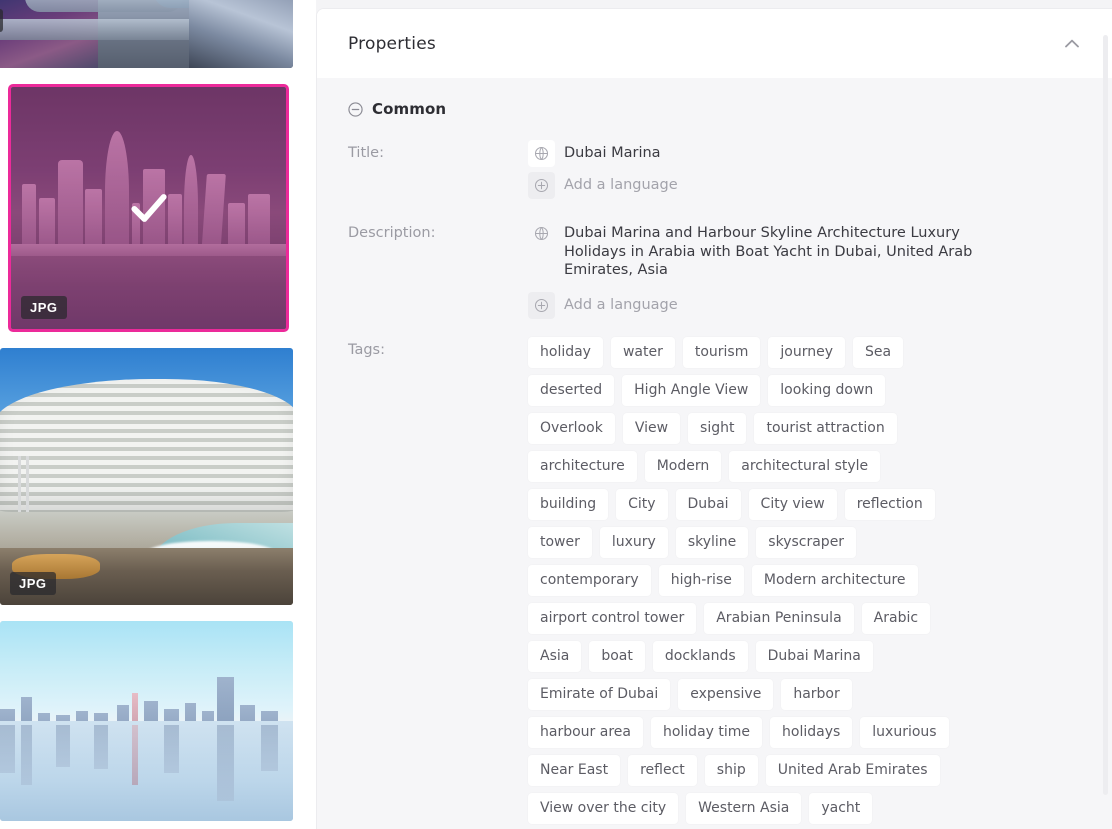 Image resolution: width=1112 pixels, height=829 pixels. Describe the element at coordinates (662, 770) in the screenshot. I see `tag-chip: reflect` at that location.